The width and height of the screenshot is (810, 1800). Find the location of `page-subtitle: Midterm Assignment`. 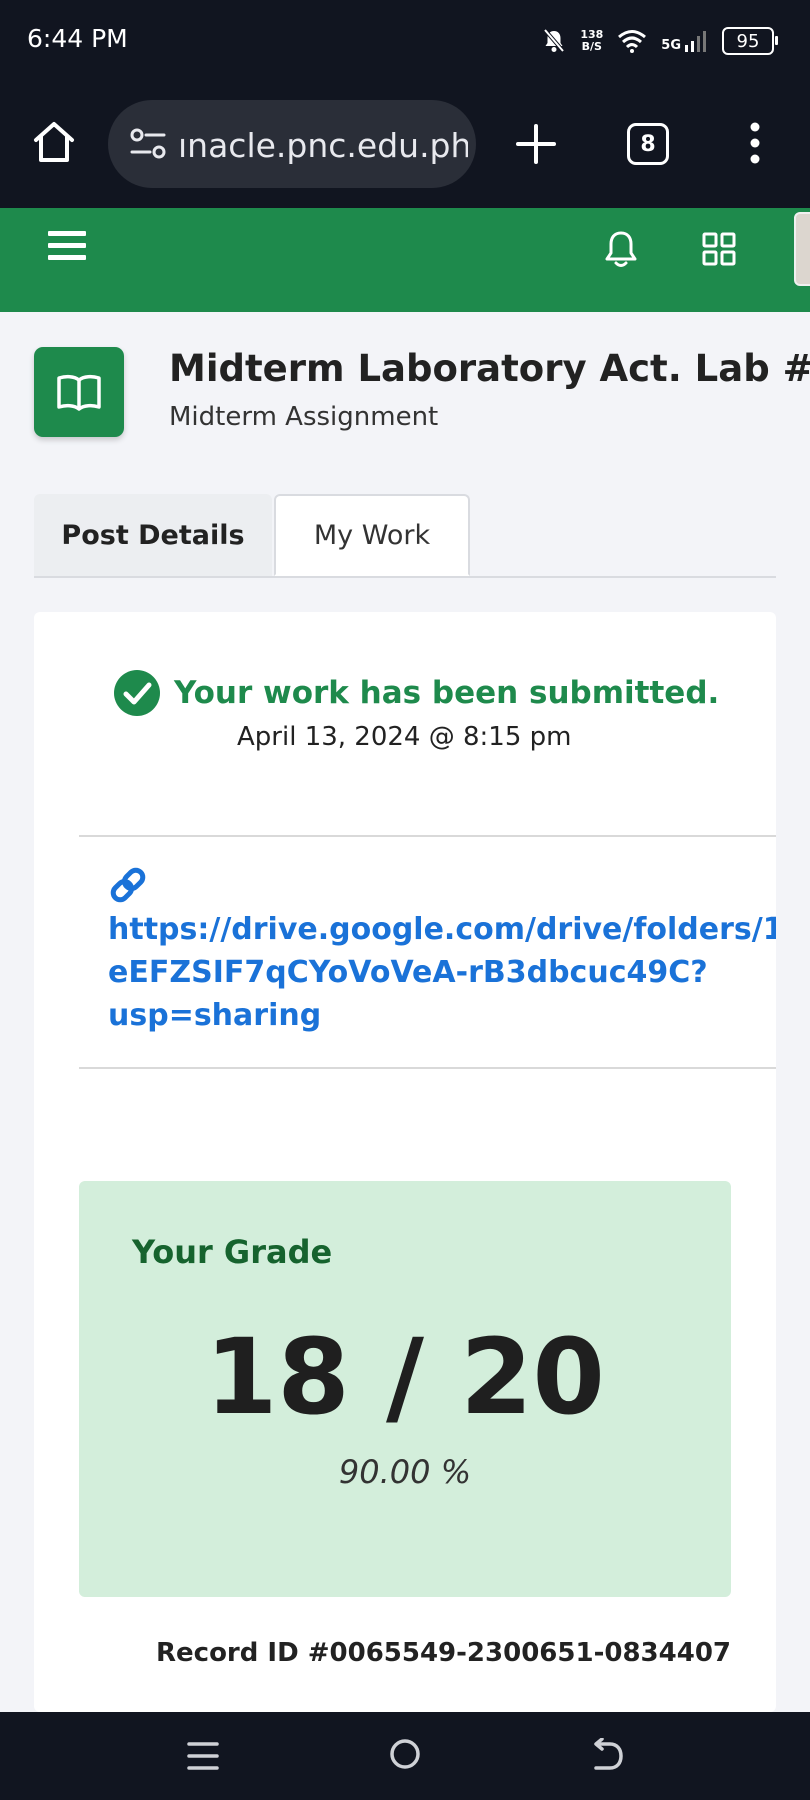

page-subtitle: Midterm Assignment is located at coordinates (304, 417).